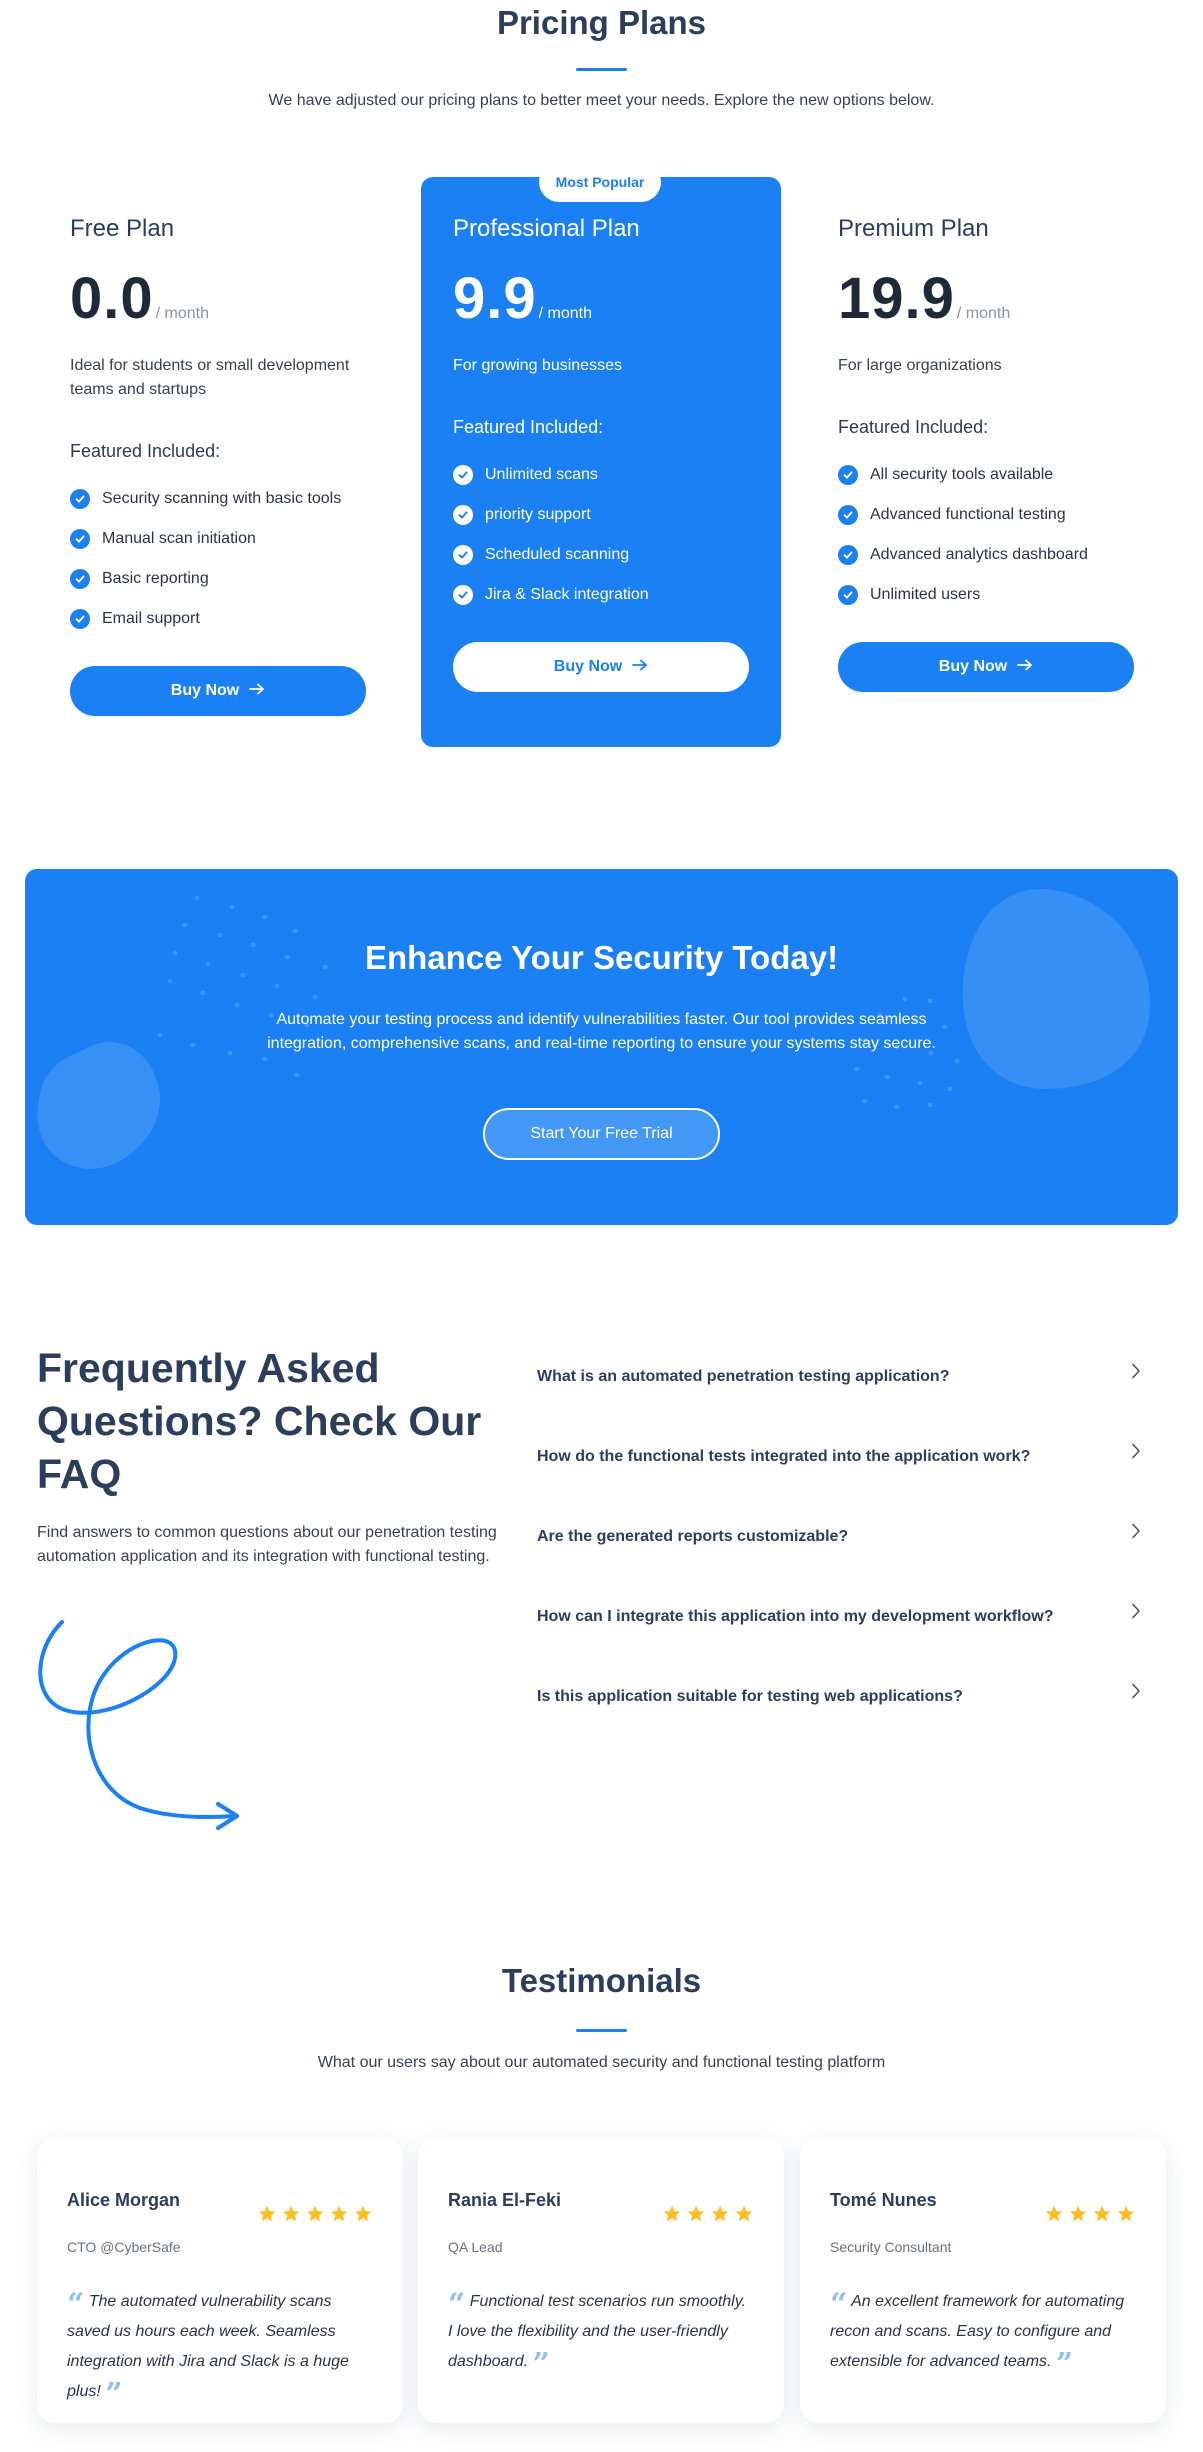 The image size is (1203, 2452). What do you see at coordinates (883, 2200) in the screenshot?
I see `testimonial-name: Tomé Nunes` at bounding box center [883, 2200].